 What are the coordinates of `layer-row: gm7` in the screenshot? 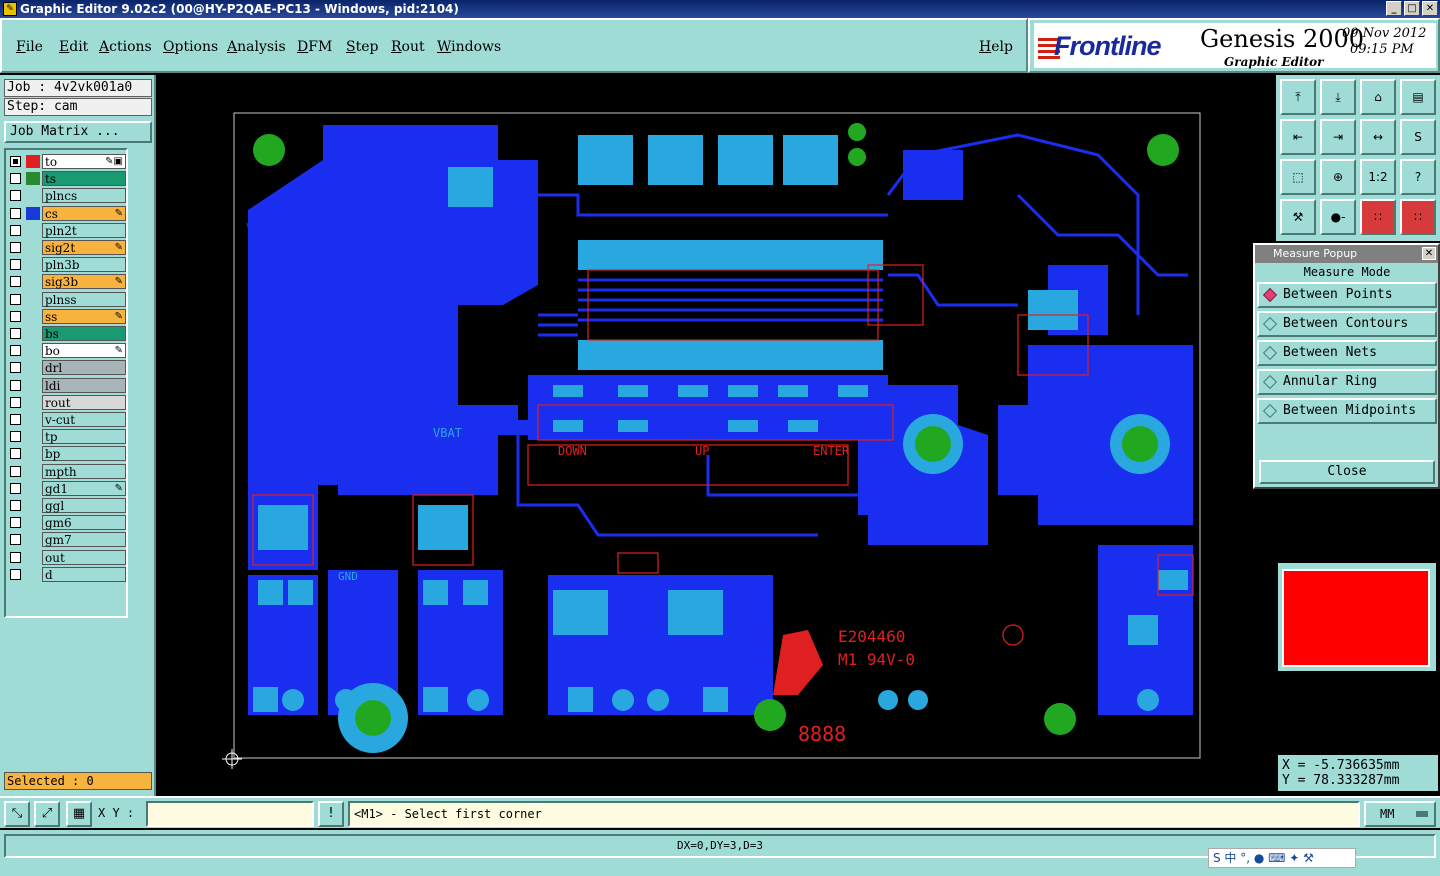 It's located at (67, 540).